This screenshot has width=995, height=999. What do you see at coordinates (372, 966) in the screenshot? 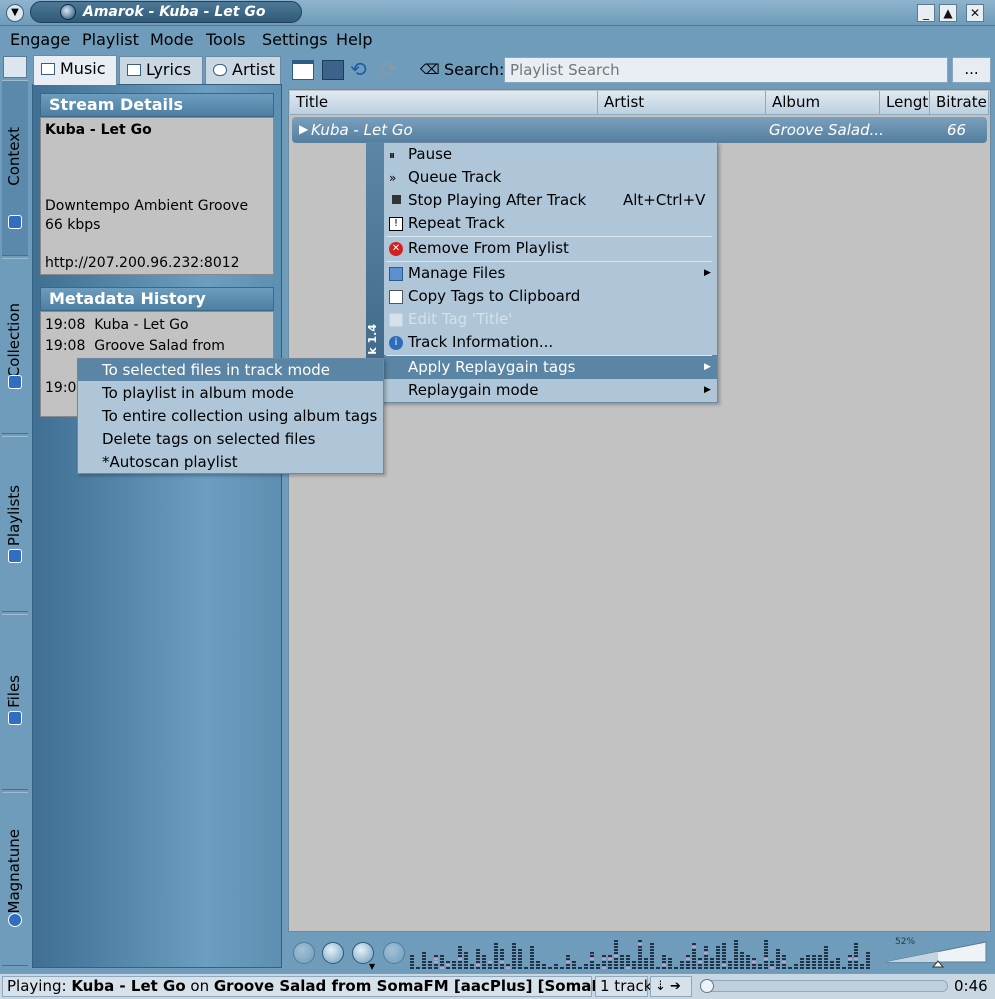
I see `stop-menu-arrow-icon: ▼` at bounding box center [372, 966].